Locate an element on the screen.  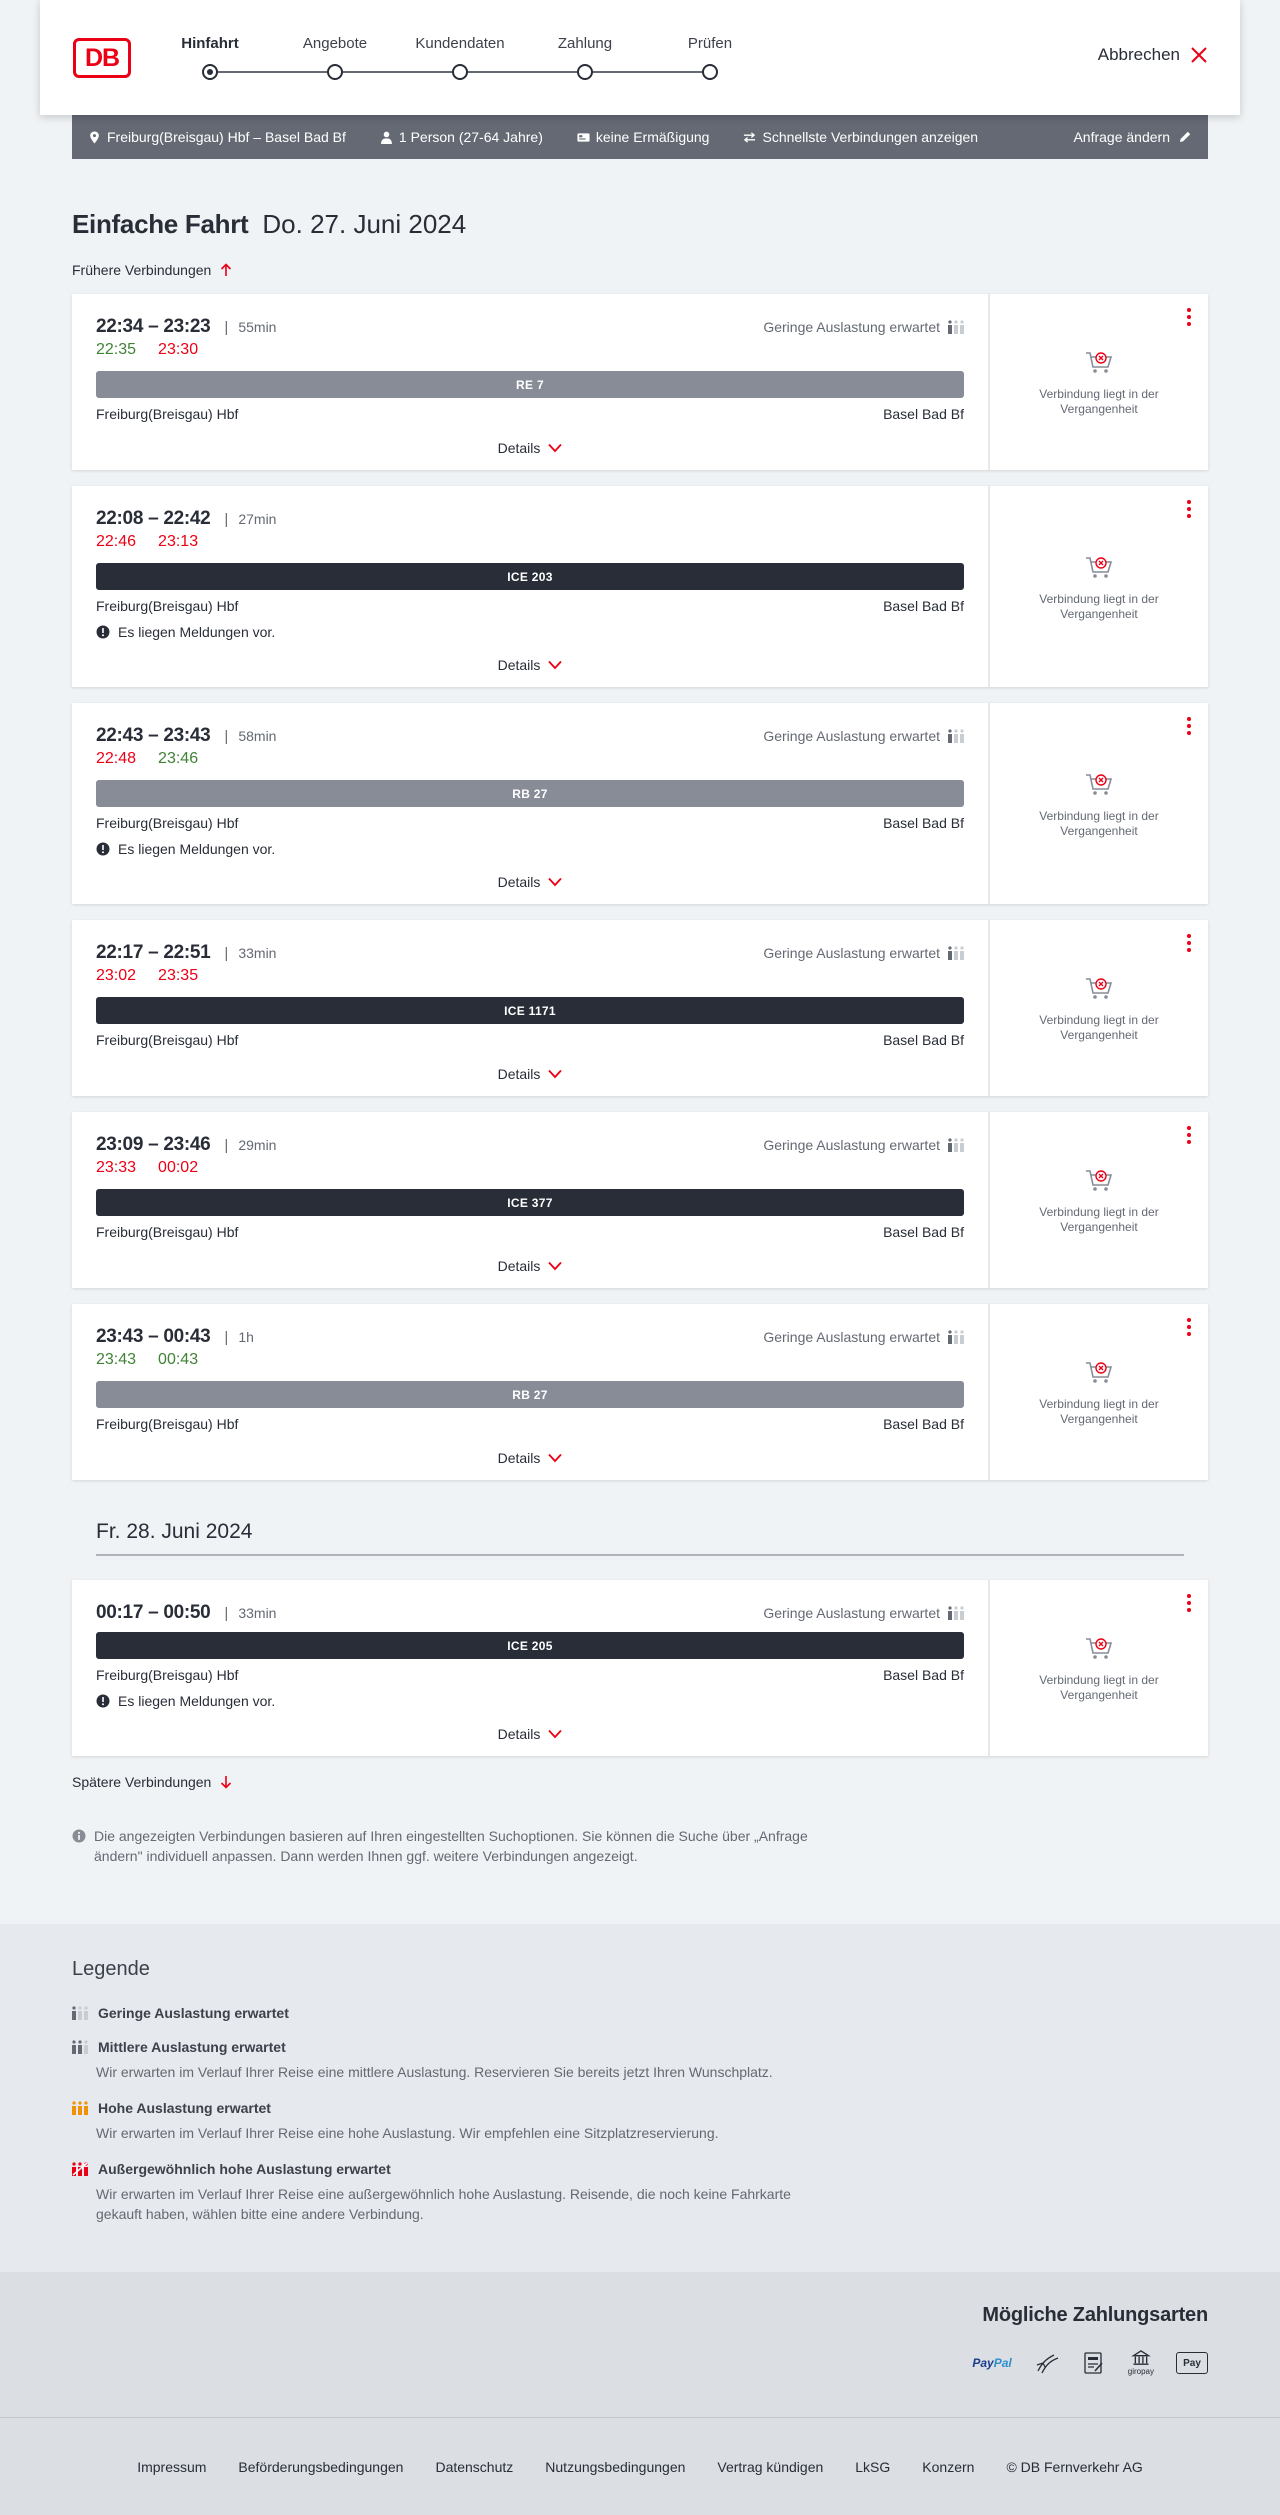
edit-query-button: Anfrage ändern is located at coordinates (1132, 137).